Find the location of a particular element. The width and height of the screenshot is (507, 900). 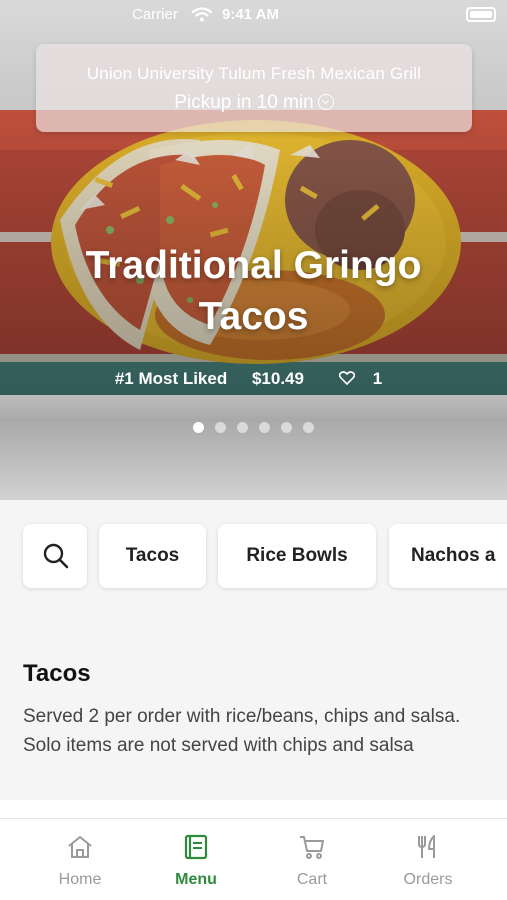

tab-cart-label: Cart is located at coordinates (312, 879).